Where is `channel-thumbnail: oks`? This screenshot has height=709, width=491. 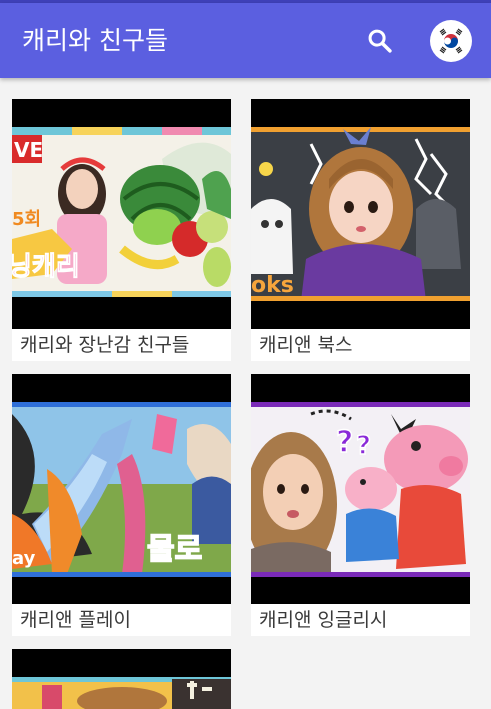 channel-thumbnail: oks is located at coordinates (360, 214).